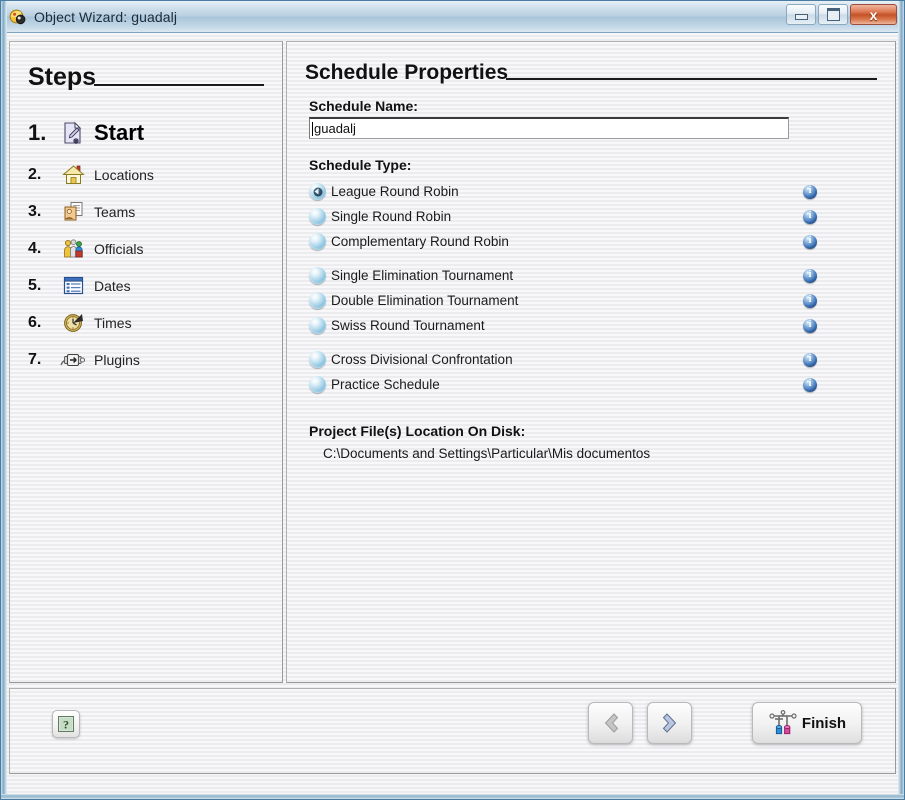 The image size is (905, 800). What do you see at coordinates (312, 128) in the screenshot?
I see `text-caret` at bounding box center [312, 128].